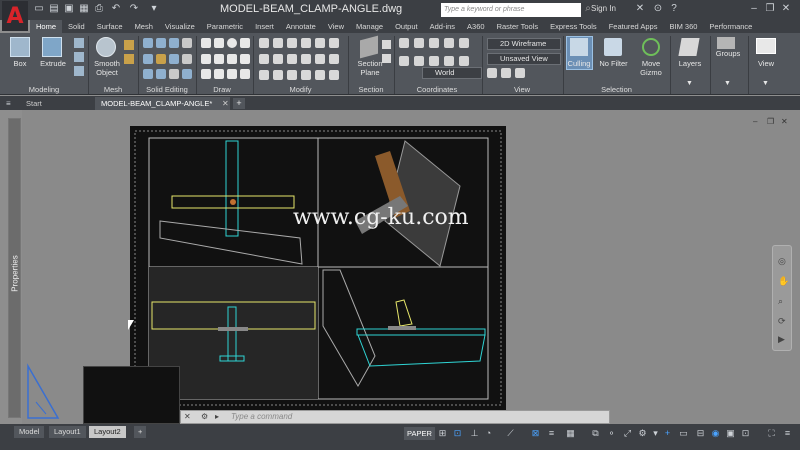 This screenshot has height=450, width=800. What do you see at coordinates (301, 26) in the screenshot?
I see `tab-annotate: Annotate` at bounding box center [301, 26].